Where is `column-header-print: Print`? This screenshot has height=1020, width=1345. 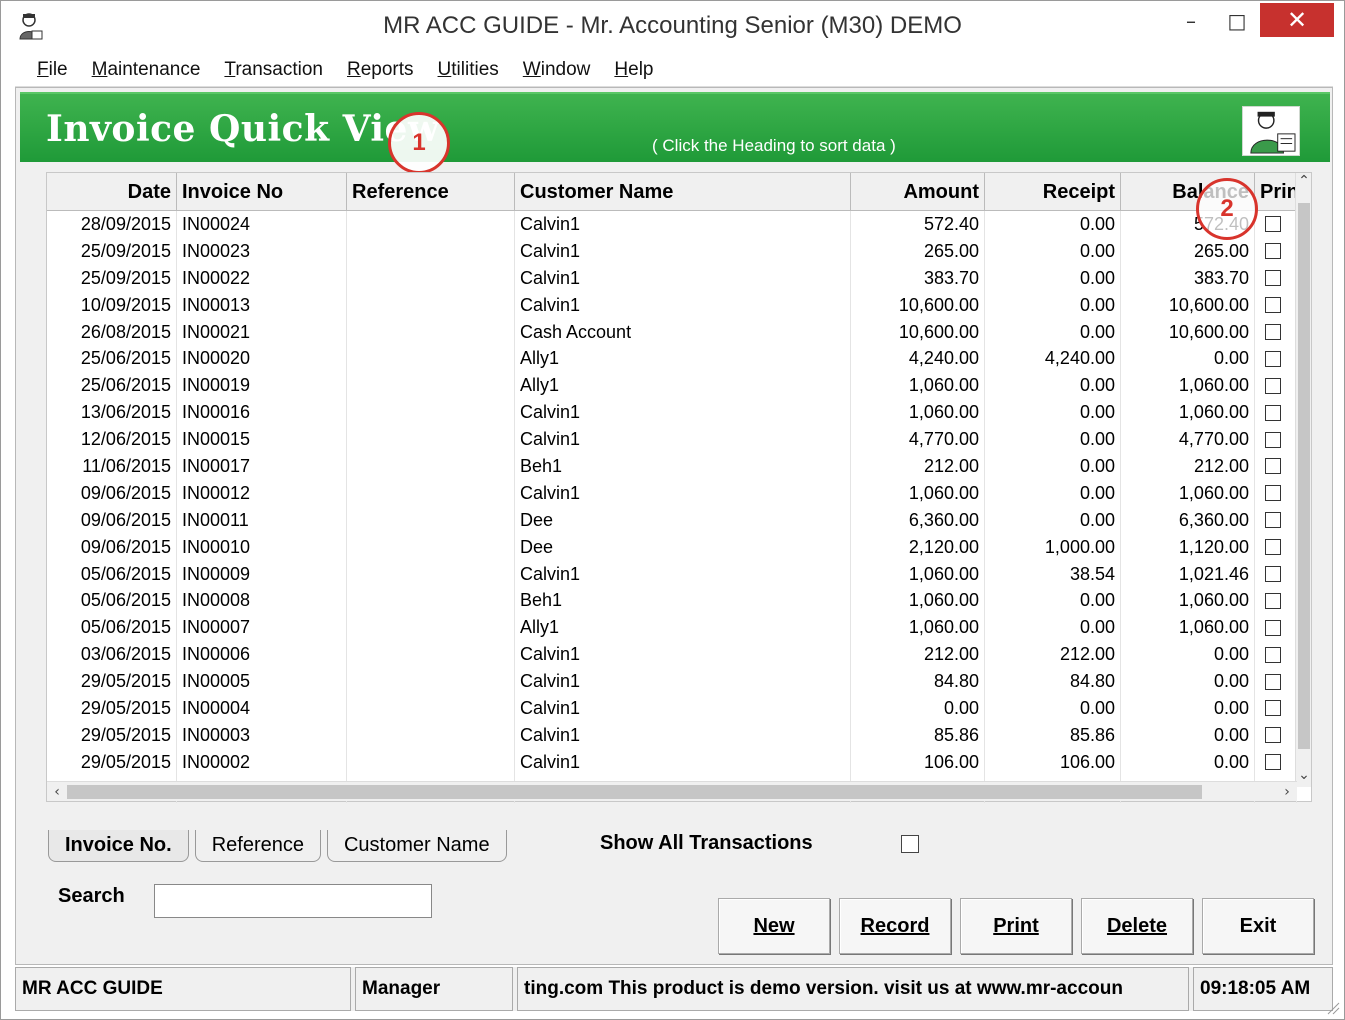
column-header-print: Print is located at coordinates (1276, 192).